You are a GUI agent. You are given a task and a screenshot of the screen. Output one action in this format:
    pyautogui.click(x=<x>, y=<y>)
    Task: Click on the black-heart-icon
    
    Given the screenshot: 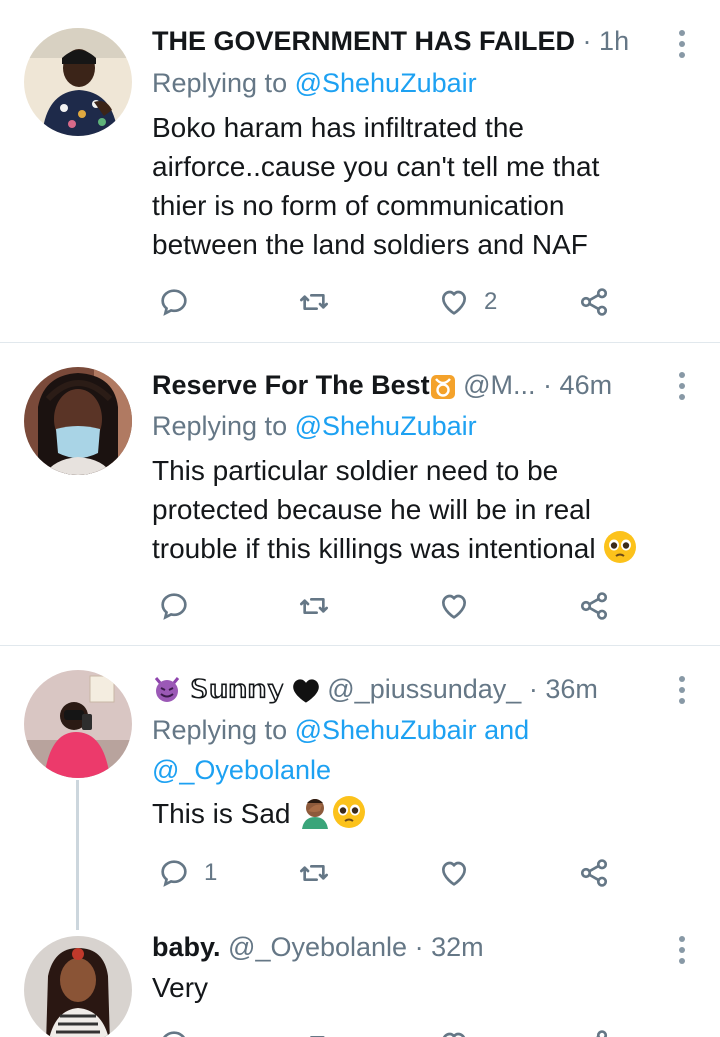 What is the action you would take?
    pyautogui.click(x=306, y=692)
    